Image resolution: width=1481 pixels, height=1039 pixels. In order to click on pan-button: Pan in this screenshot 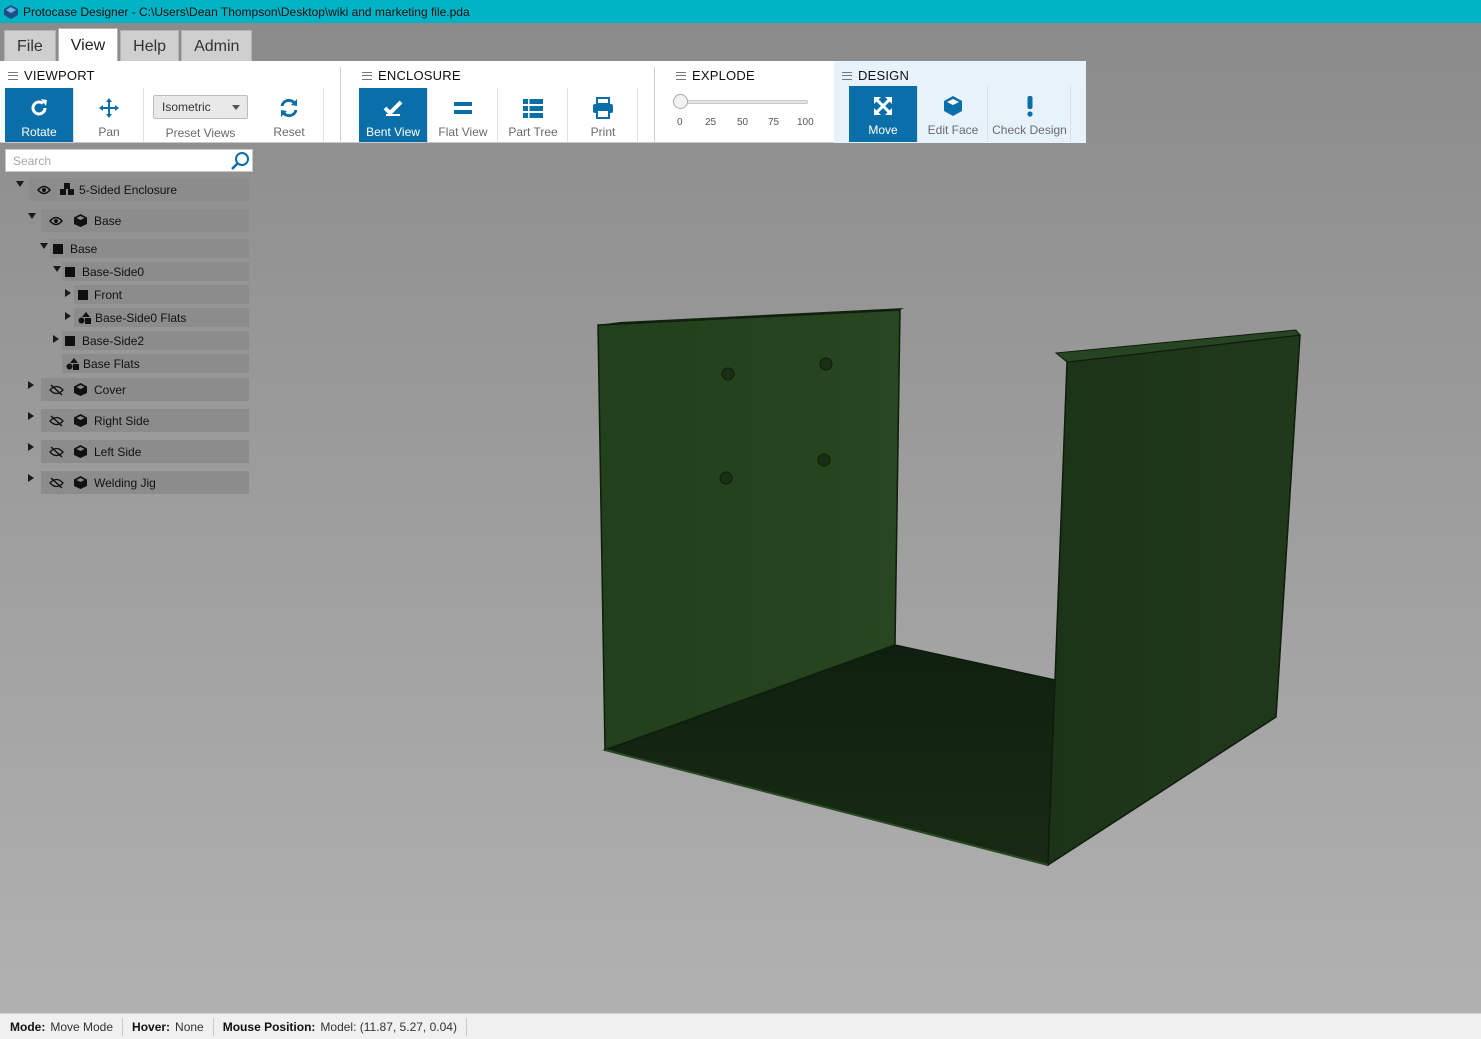, I will do `click(109, 115)`.